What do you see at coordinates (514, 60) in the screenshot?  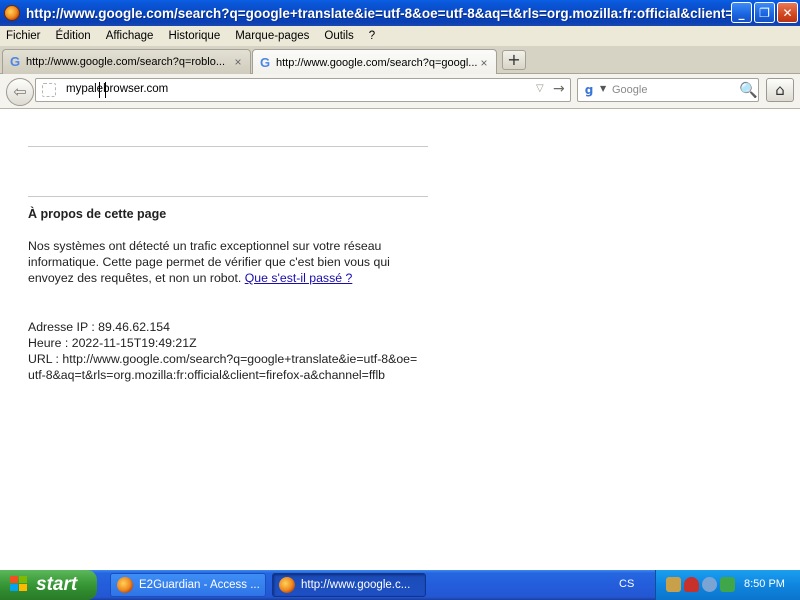 I see `new-tab-button: +` at bounding box center [514, 60].